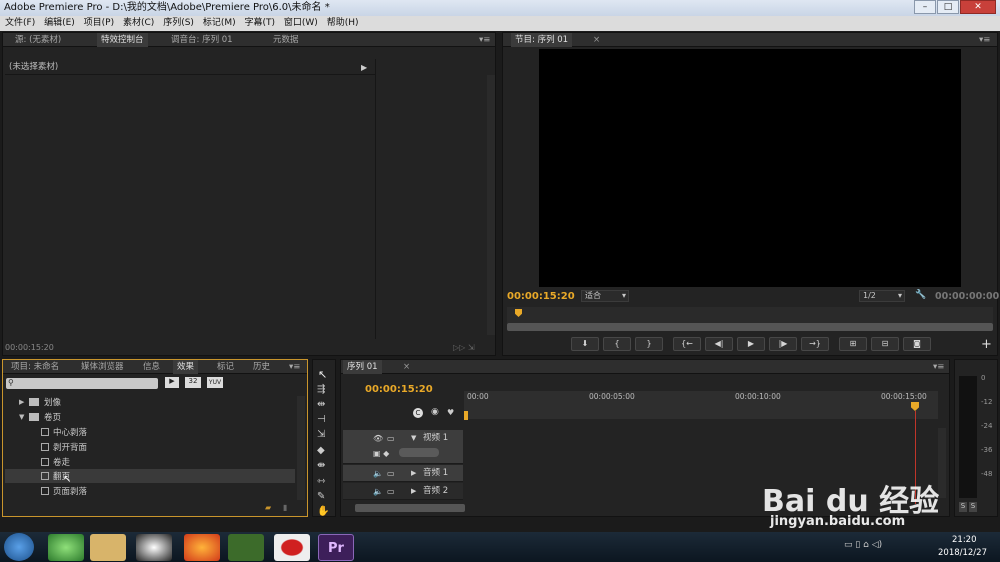 The width and height of the screenshot is (1000, 562). Describe the element at coordinates (108, 547) in the screenshot. I see `file-explorer-icon` at that location.